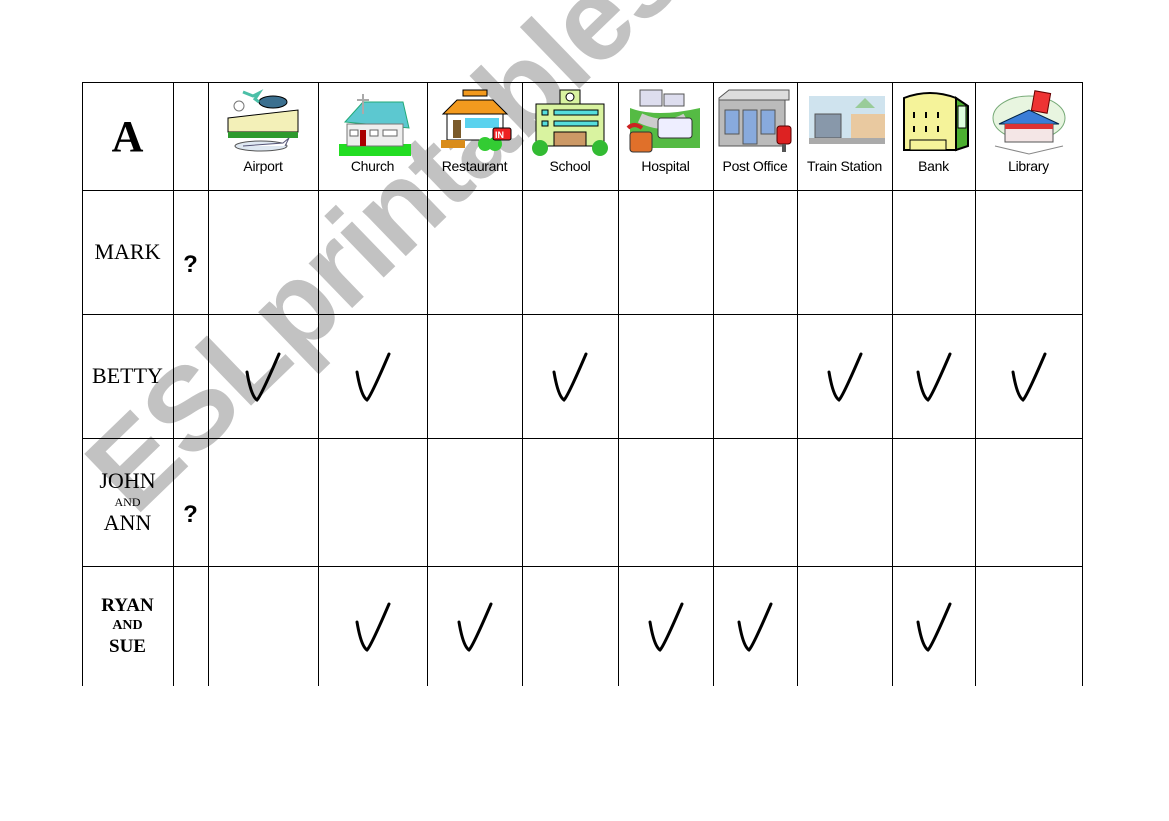  What do you see at coordinates (127, 522) in the screenshot?
I see `row-name-line: ANN` at bounding box center [127, 522].